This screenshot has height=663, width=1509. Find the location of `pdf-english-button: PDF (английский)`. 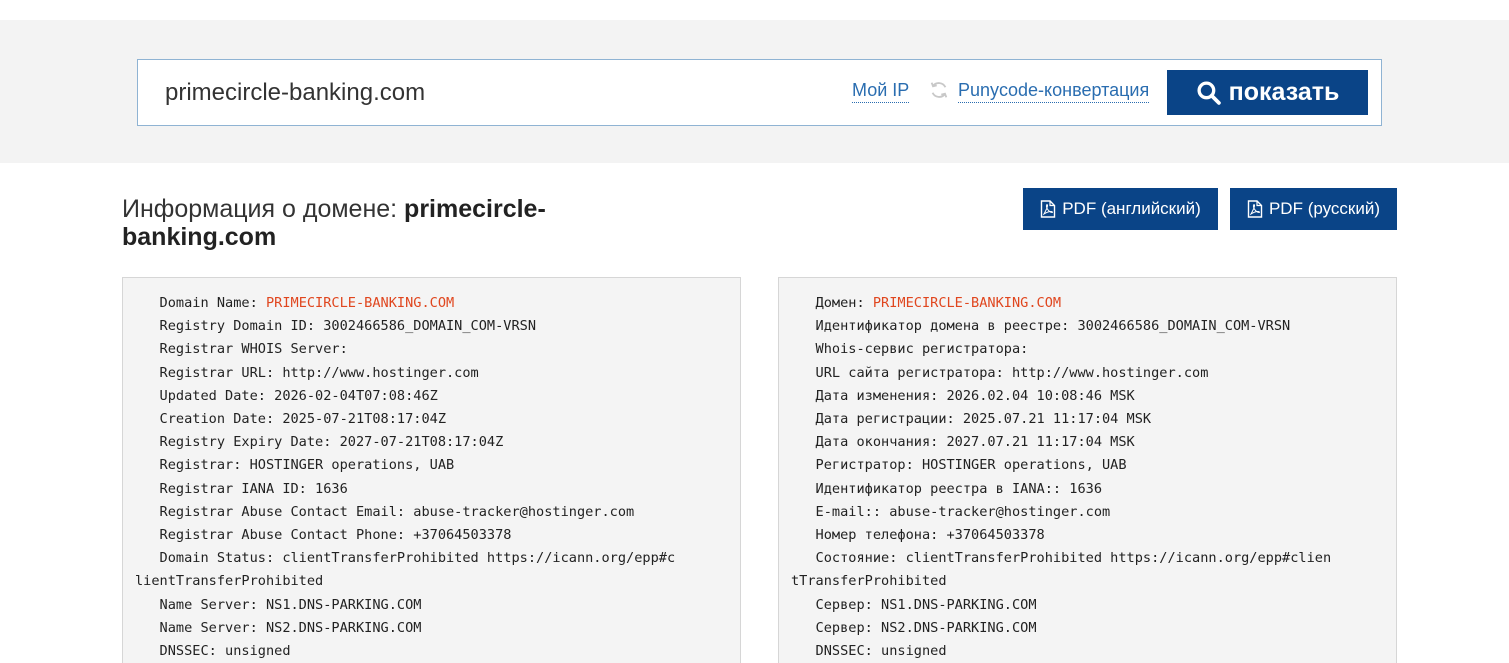

pdf-english-button: PDF (английский) is located at coordinates (1120, 209).